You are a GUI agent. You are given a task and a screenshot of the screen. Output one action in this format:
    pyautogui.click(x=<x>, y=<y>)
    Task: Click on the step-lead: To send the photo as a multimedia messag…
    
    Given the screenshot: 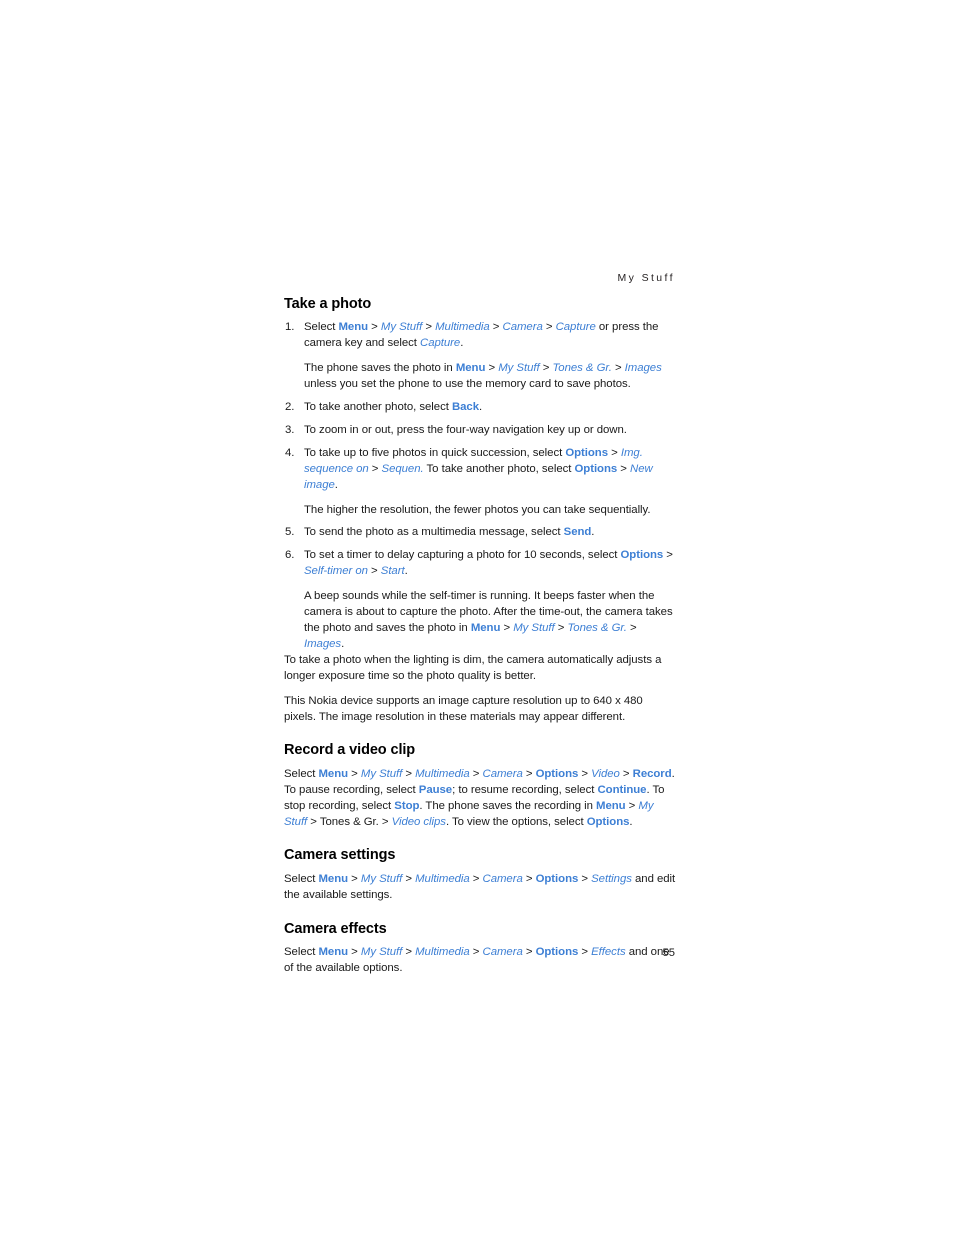 What is the action you would take?
    pyautogui.click(x=434, y=532)
    